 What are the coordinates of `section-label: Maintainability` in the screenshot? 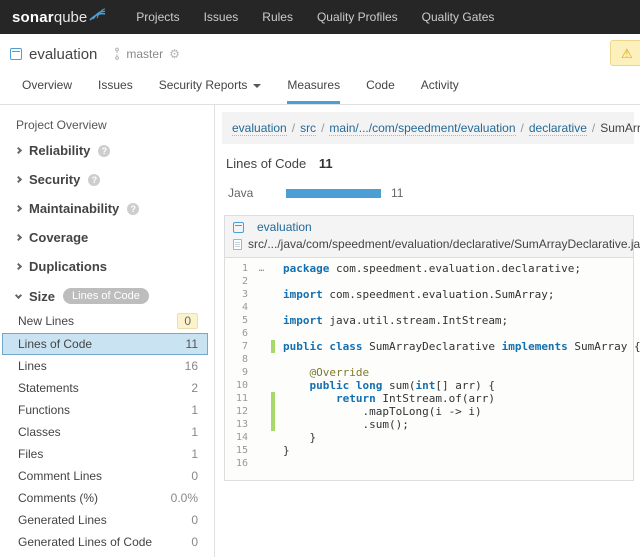 It's located at (74, 208).